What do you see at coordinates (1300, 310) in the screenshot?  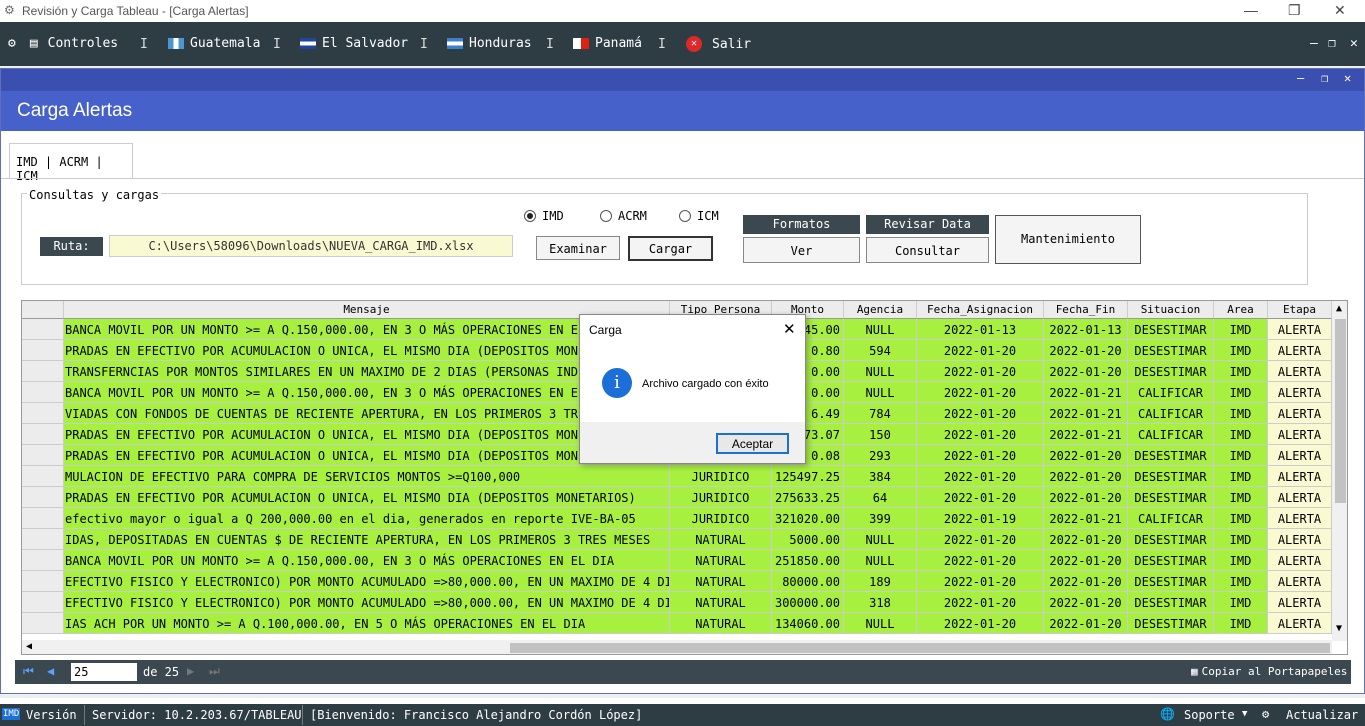 I see `column-header: Etapa` at bounding box center [1300, 310].